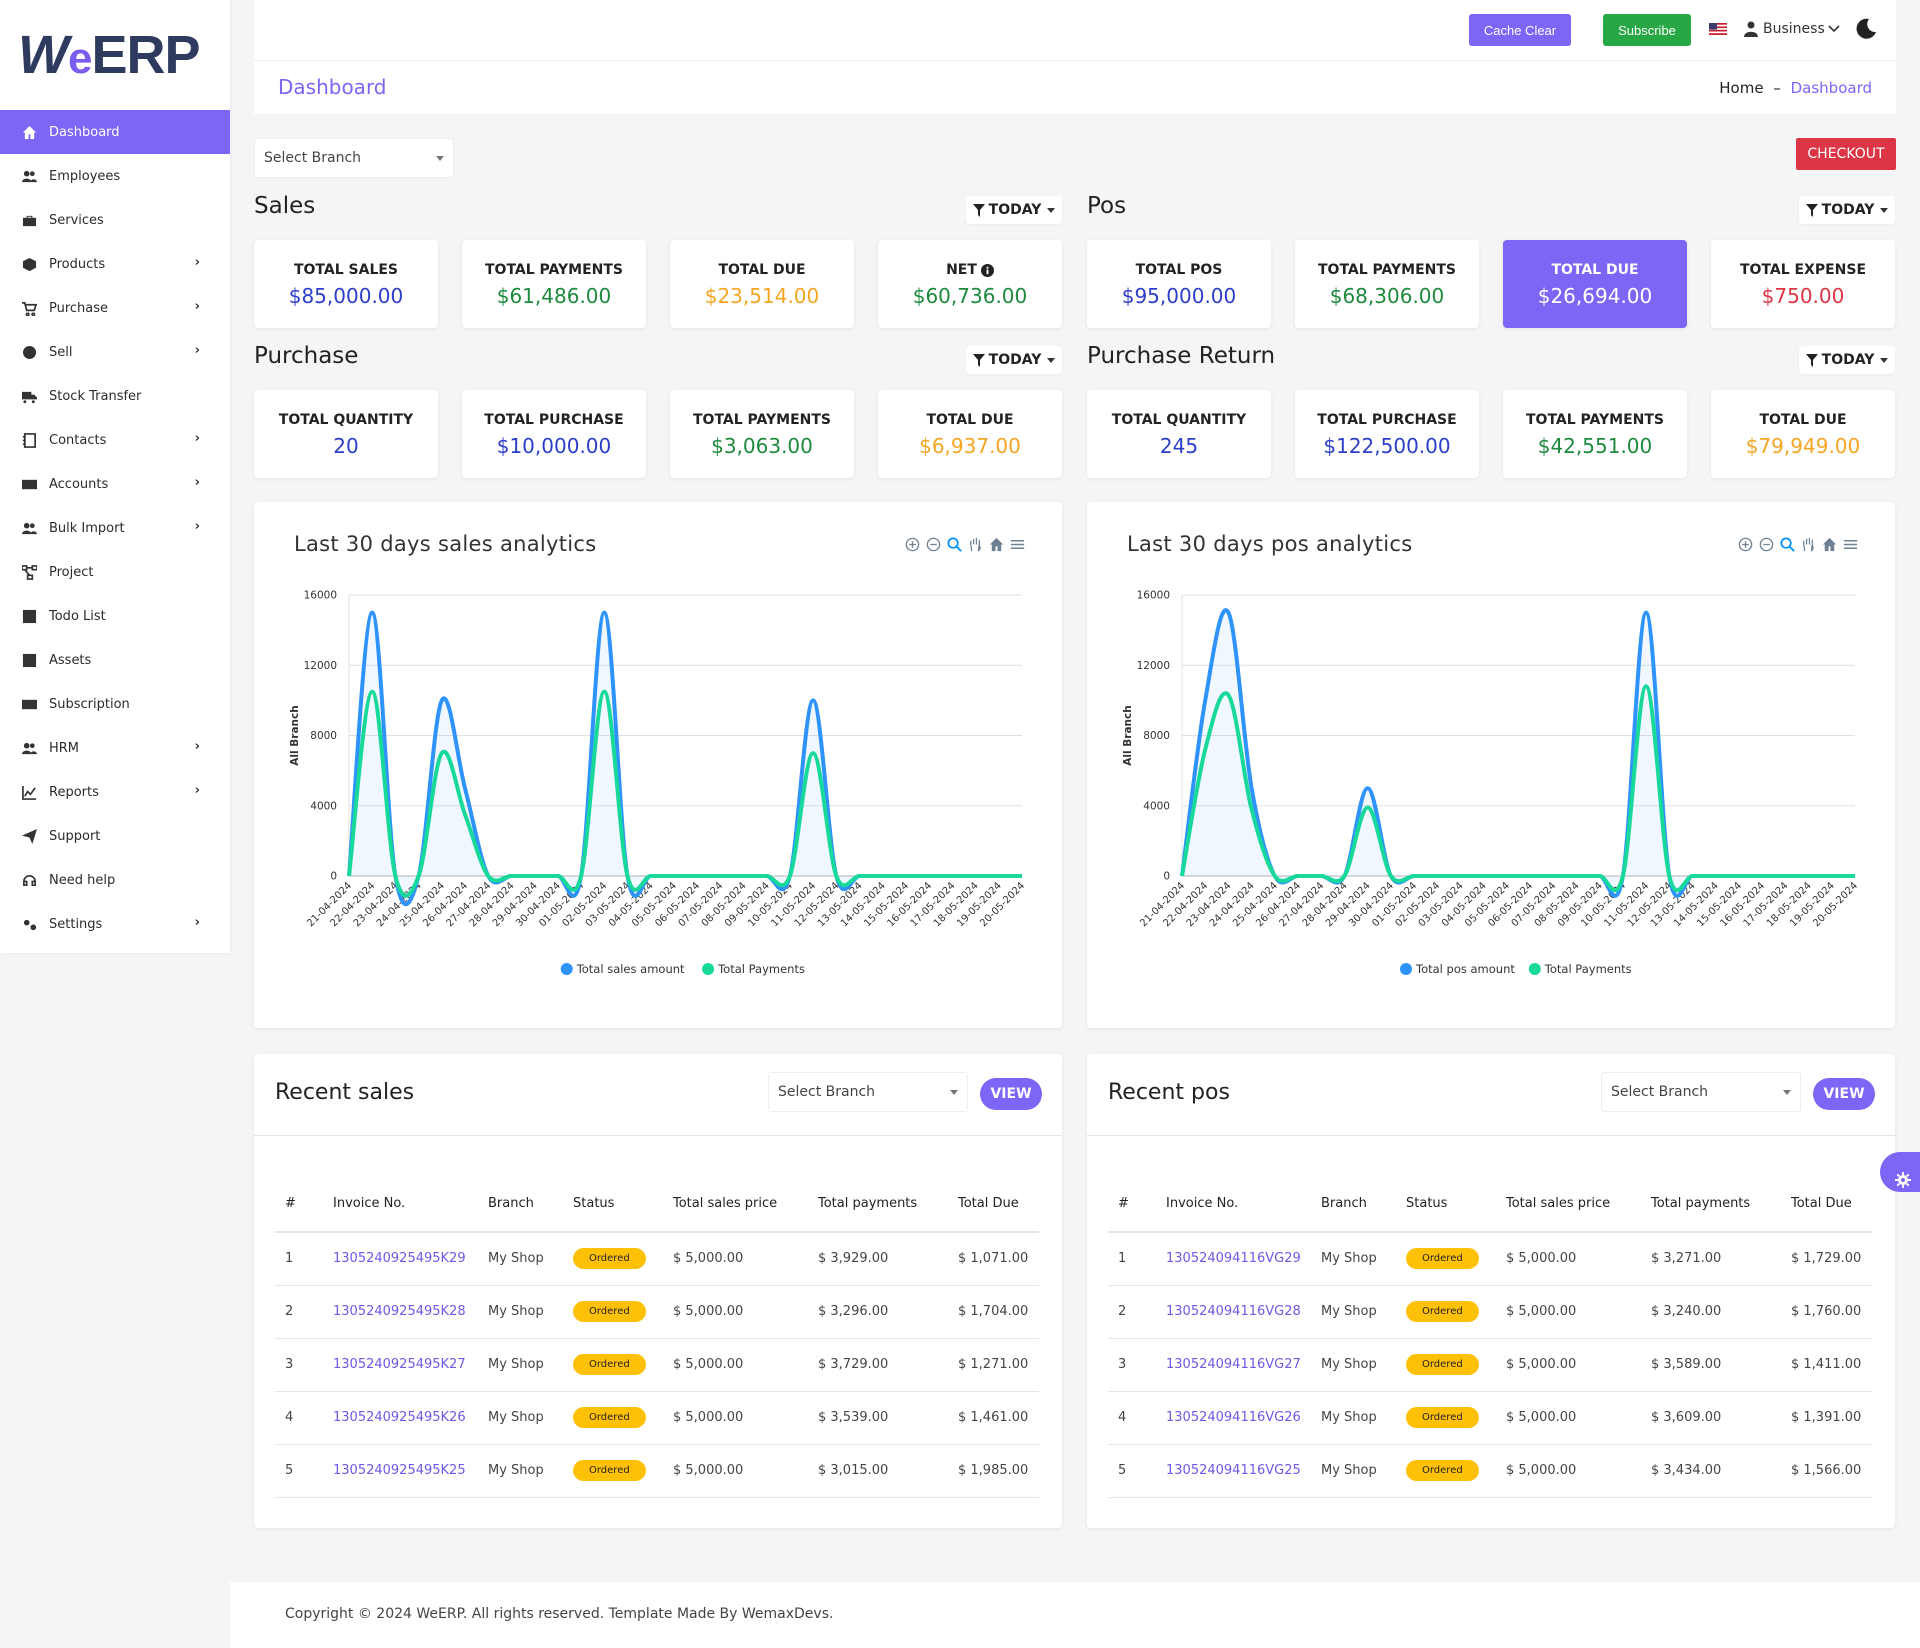 This screenshot has height=1648, width=1920. I want to click on sidebar-item-dashboard: Dashboard, so click(115, 132).